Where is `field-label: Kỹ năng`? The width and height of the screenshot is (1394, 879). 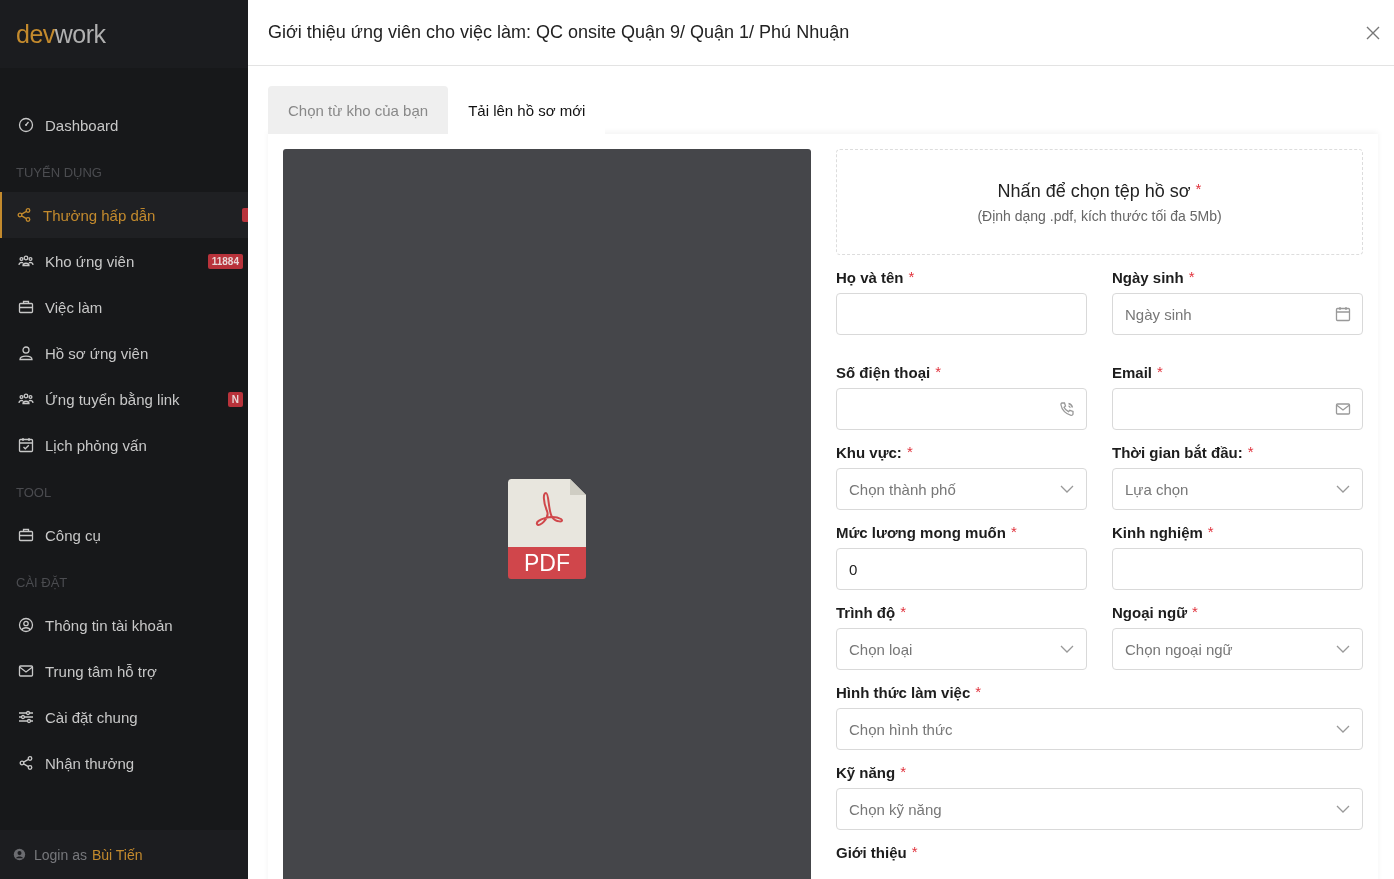
field-label: Kỹ năng is located at coordinates (866, 772).